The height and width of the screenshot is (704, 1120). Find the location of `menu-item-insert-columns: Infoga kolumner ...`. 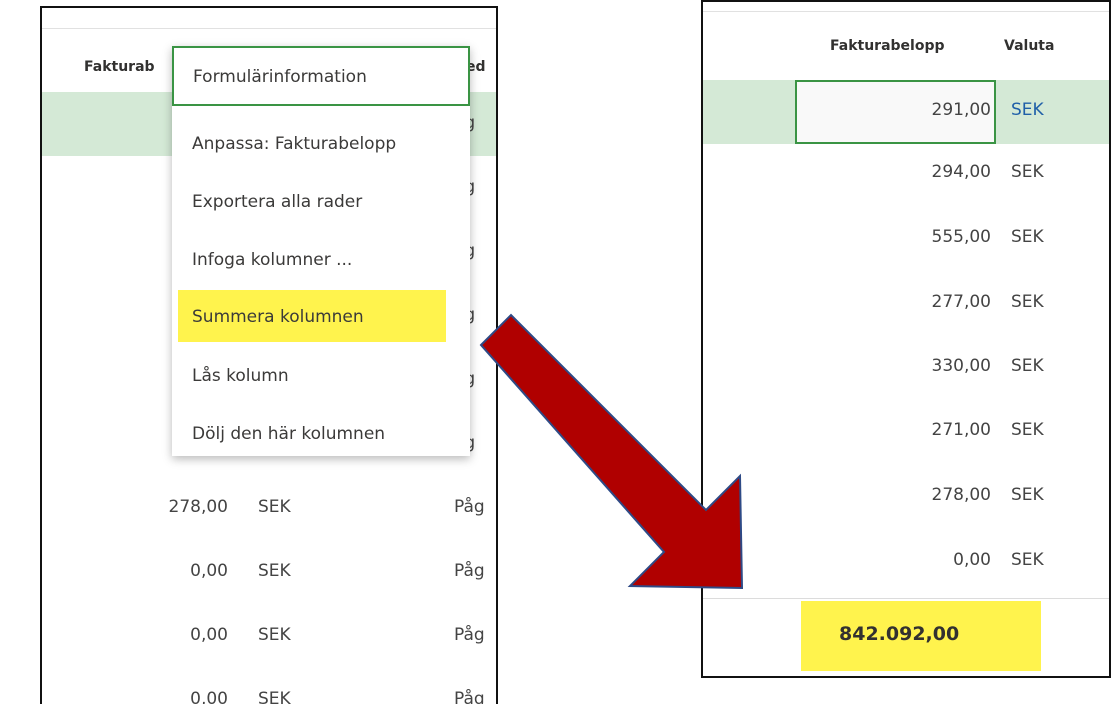

menu-item-insert-columns: Infoga kolumner ... is located at coordinates (272, 260).